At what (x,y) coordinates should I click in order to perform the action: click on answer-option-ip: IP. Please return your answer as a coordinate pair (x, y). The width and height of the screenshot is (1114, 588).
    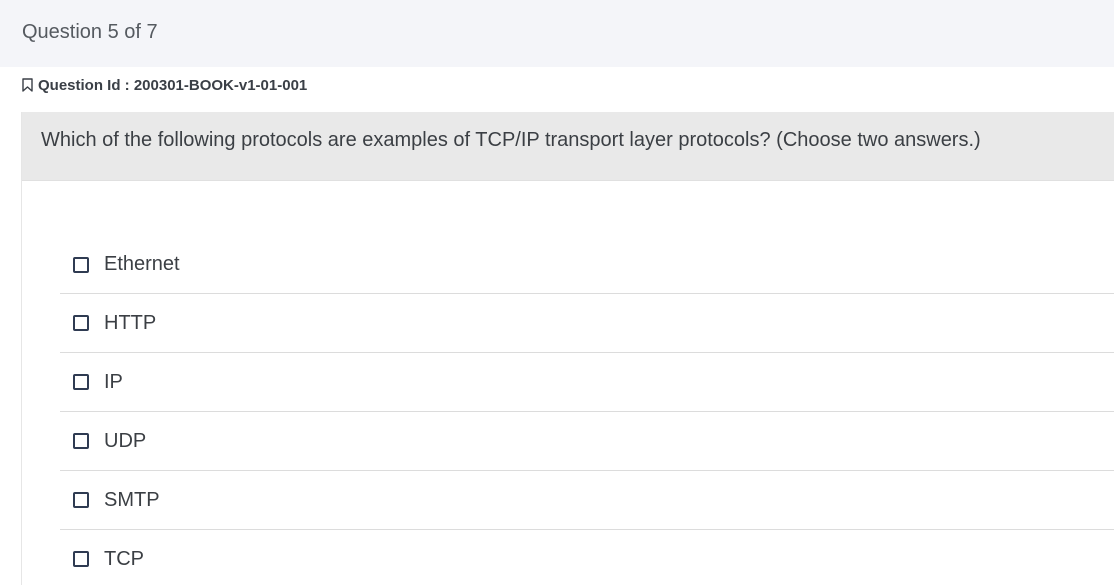
    Looking at the image, I should click on (587, 382).